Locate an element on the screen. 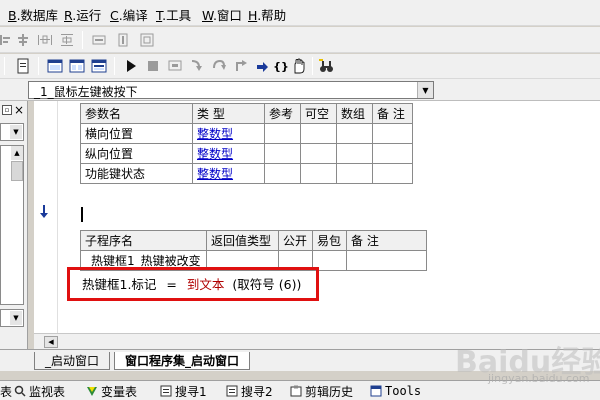 The image size is (600, 400). params-col-type: 类 型 is located at coordinates (228, 113).